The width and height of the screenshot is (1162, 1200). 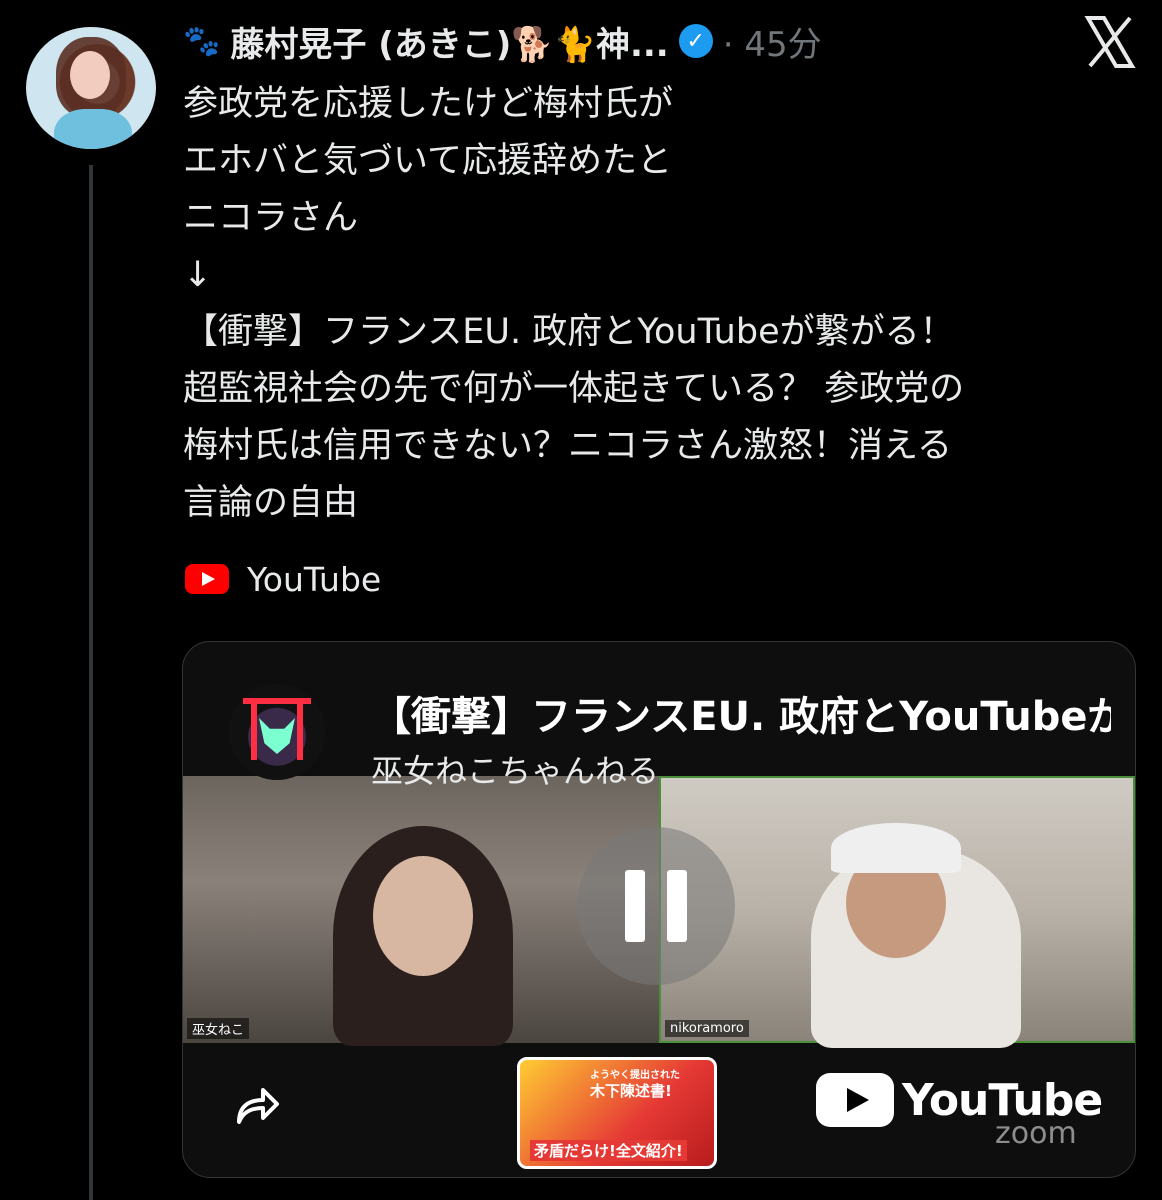 What do you see at coordinates (635, 1075) in the screenshot?
I see `thumbnail-text: ようやく提出された` at bounding box center [635, 1075].